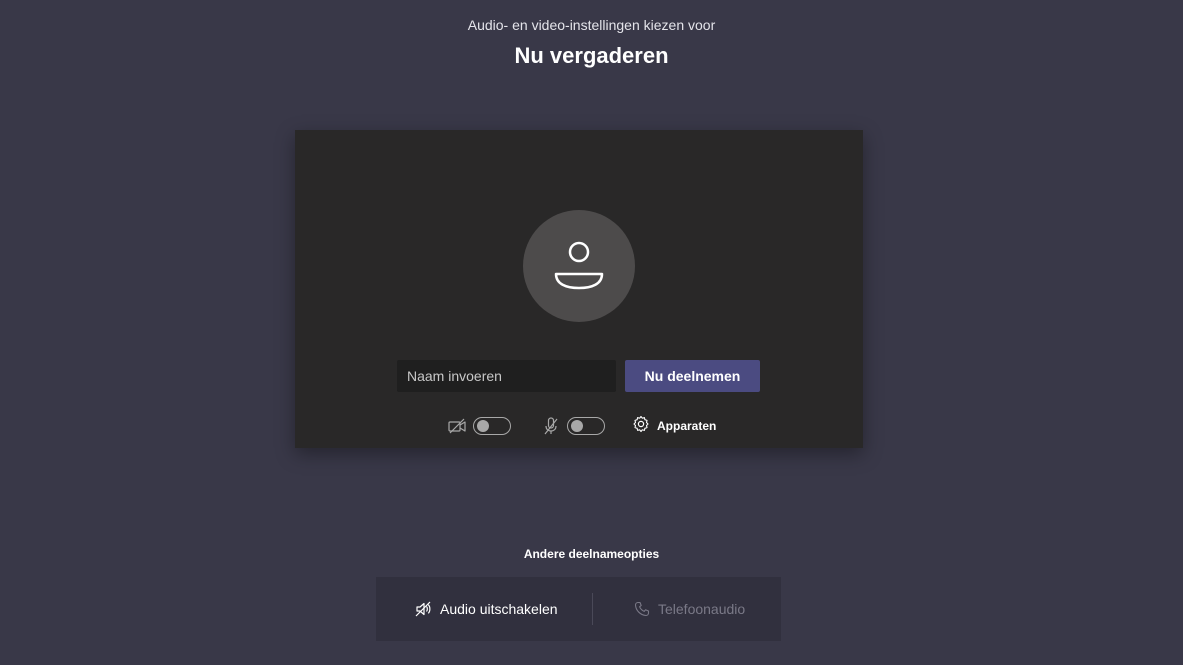 This screenshot has height=665, width=1183. Describe the element at coordinates (591, 554) in the screenshot. I see `other-join-options-label: Andere deelnameopties` at that location.